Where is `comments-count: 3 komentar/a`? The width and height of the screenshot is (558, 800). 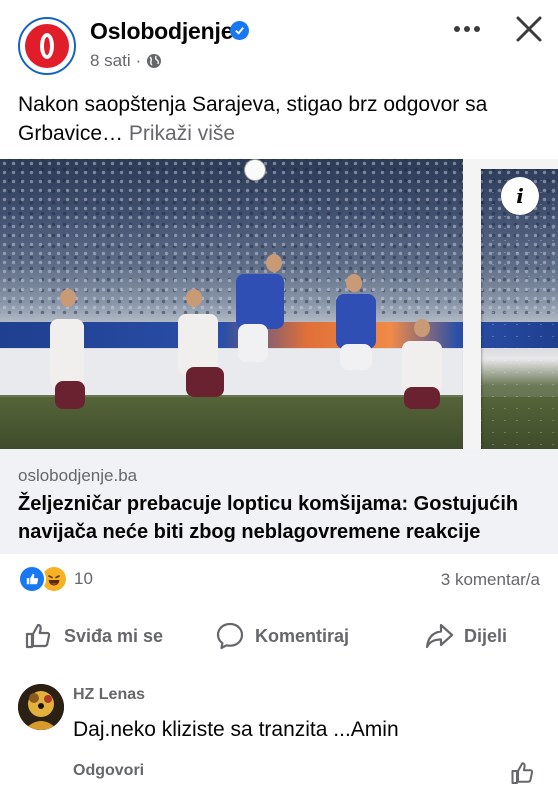 comments-count: 3 komentar/a is located at coordinates (490, 580).